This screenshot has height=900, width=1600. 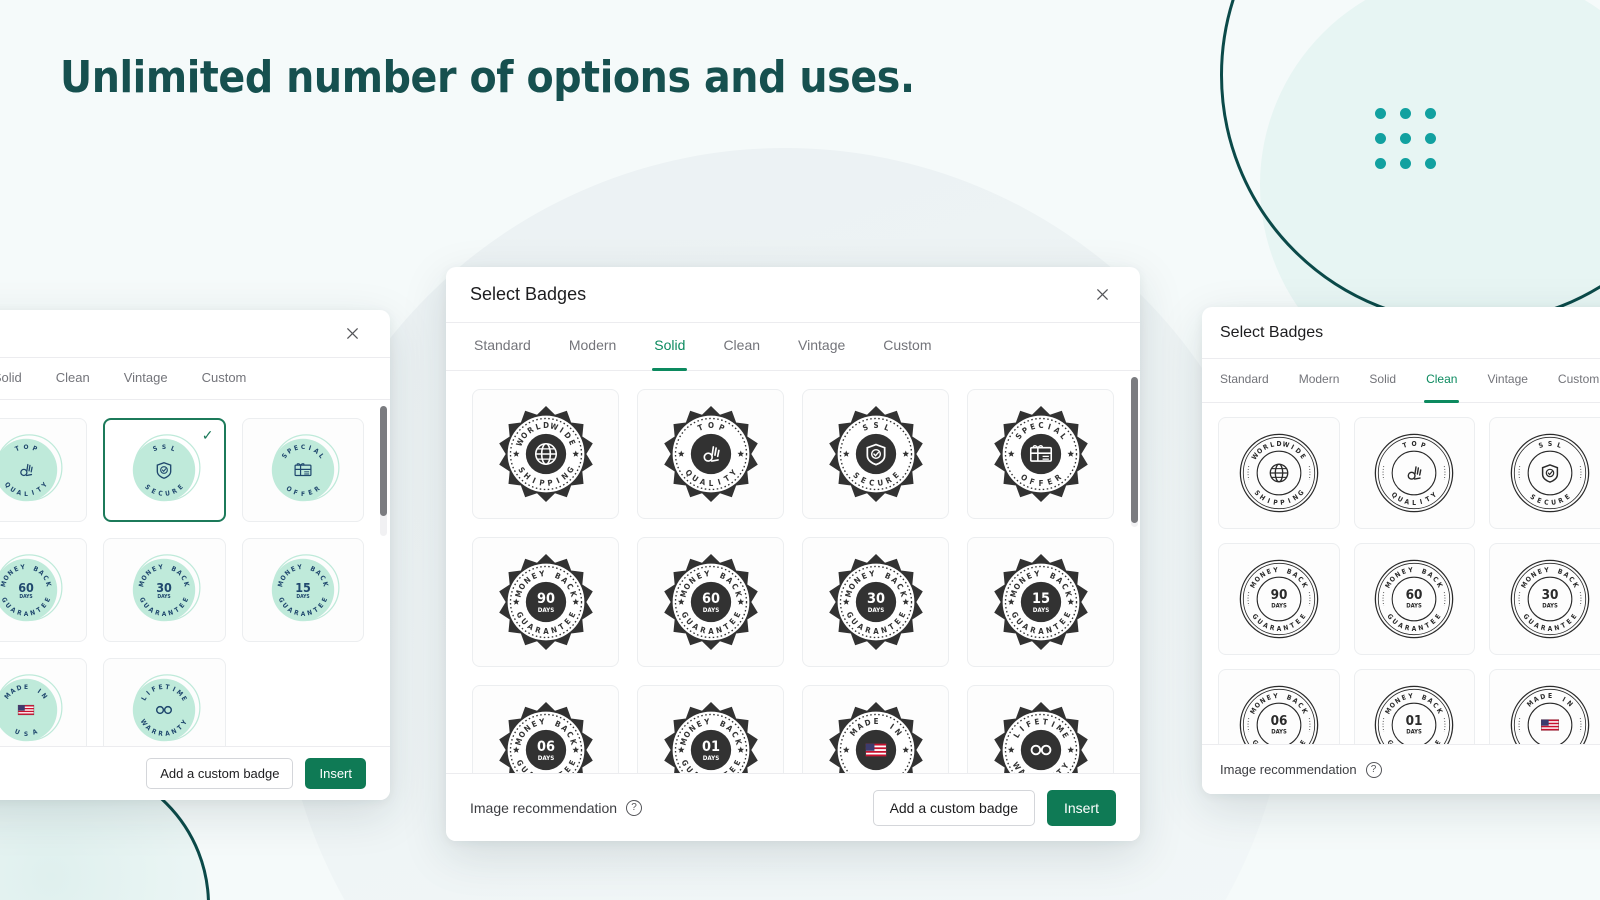 What do you see at coordinates (1390, 741) in the screenshot?
I see `svg-text: G` at bounding box center [1390, 741].